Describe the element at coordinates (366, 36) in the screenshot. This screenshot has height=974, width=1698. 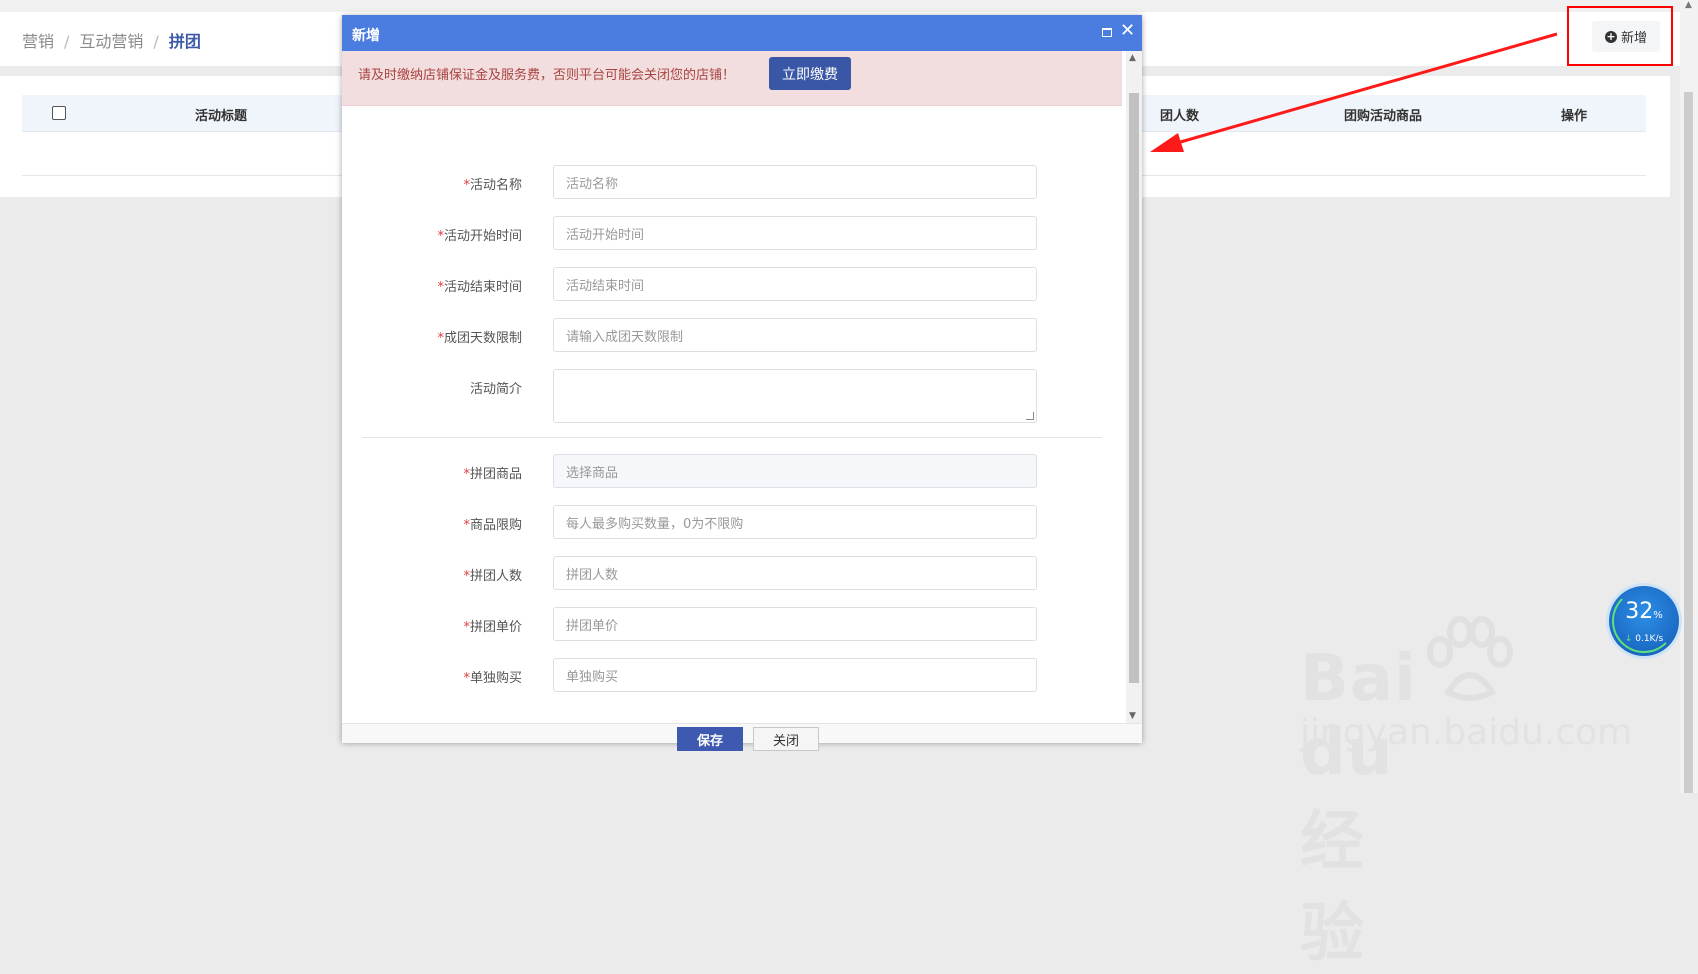
I see `modal-title: 新增` at that location.